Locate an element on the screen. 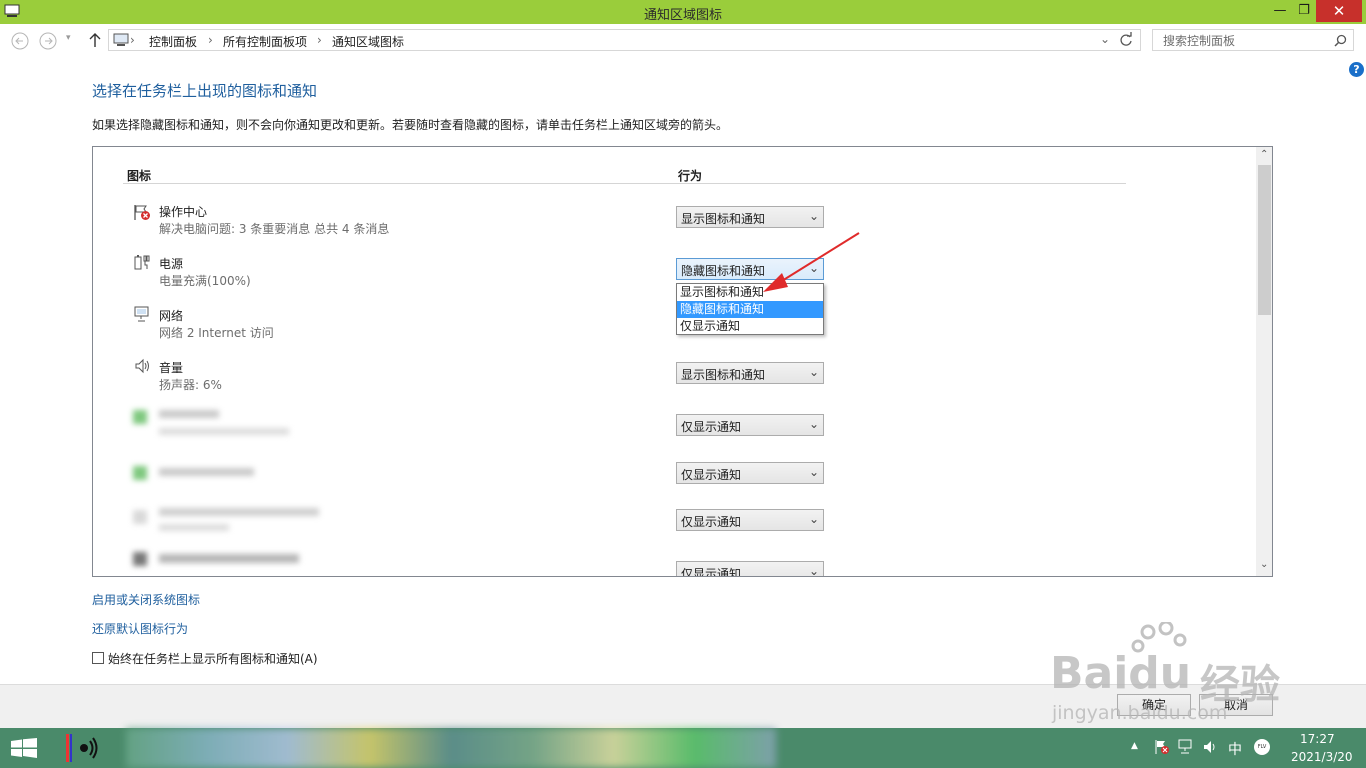 The height and width of the screenshot is (768, 1366). clock-time: 17:27 is located at coordinates (1317, 739).